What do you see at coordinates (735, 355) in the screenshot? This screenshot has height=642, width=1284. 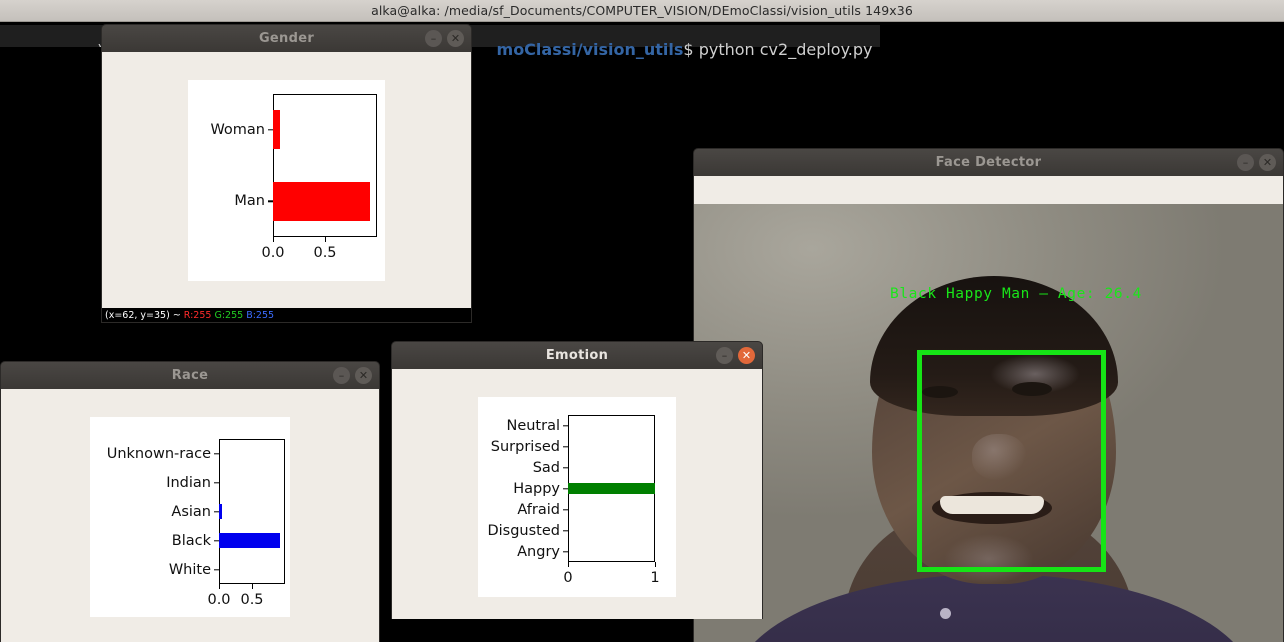 I see `emotion-window-controls: – ✕` at bounding box center [735, 355].